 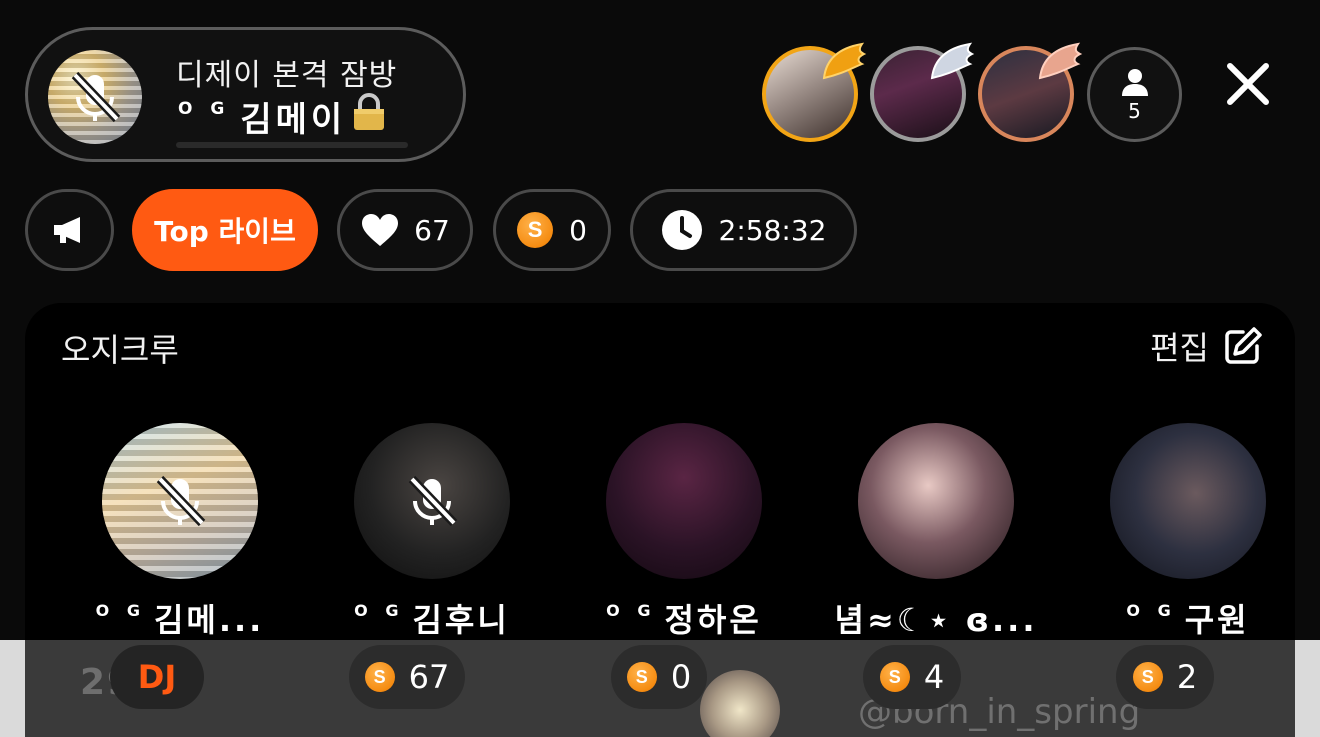 What do you see at coordinates (405, 230) in the screenshot?
I see `likes-chip: 67` at bounding box center [405, 230].